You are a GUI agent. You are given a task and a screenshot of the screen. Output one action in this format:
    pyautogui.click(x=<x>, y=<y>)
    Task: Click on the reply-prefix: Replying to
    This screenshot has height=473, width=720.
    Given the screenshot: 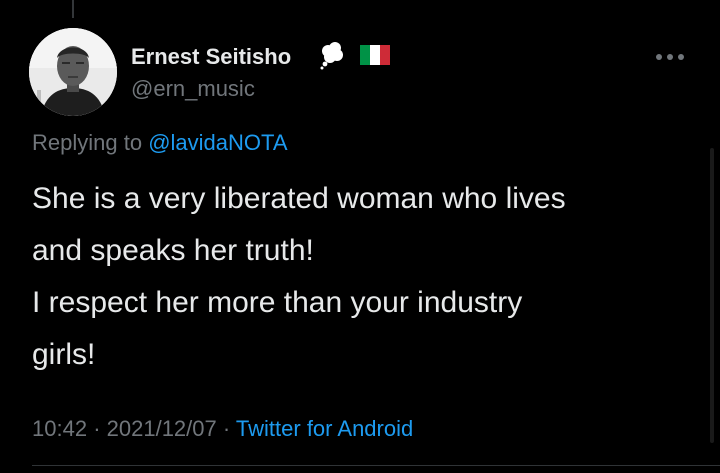 What is the action you would take?
    pyautogui.click(x=87, y=142)
    